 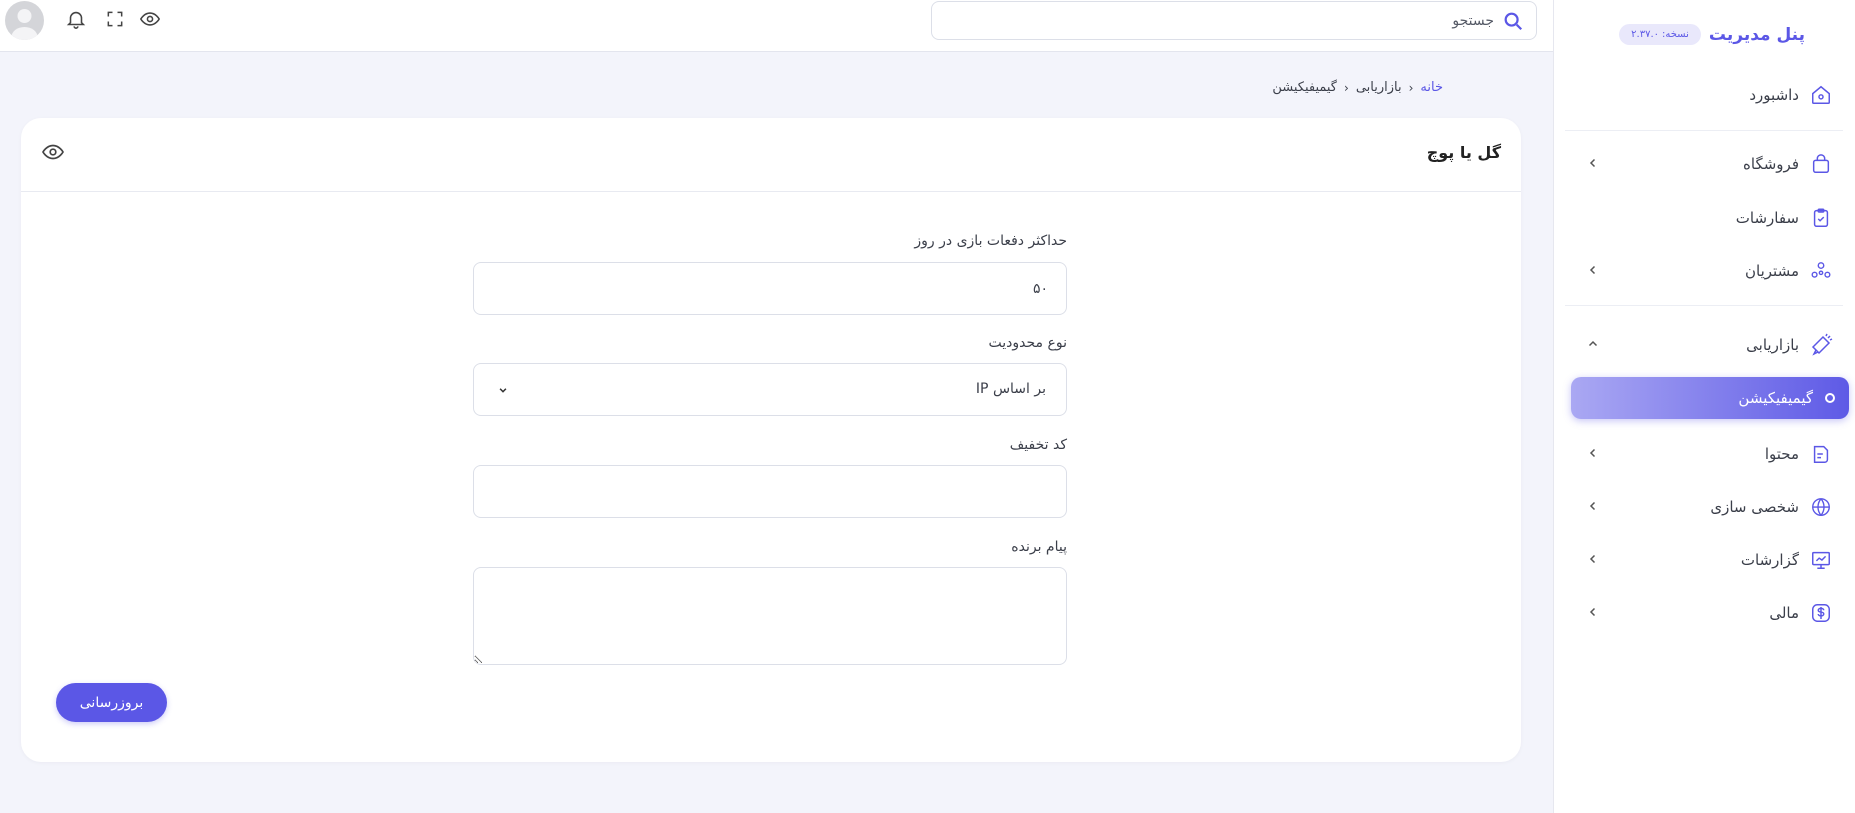 I want to click on card-header: گل یا پوچ, so click(x=771, y=155).